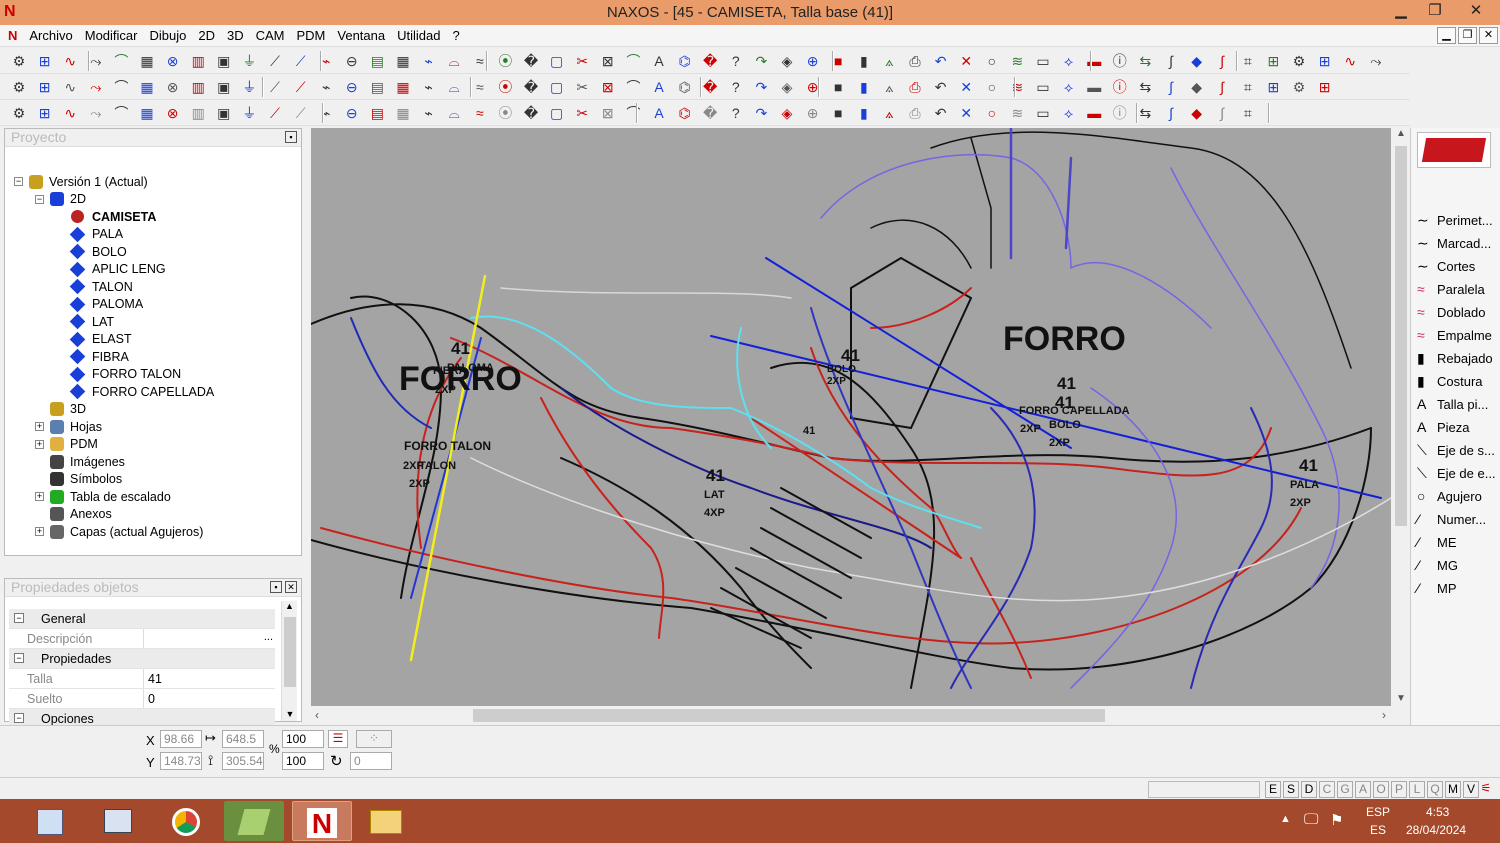  What do you see at coordinates (915, 113) in the screenshot?
I see `toolbar-tool-icon: ⎙` at bounding box center [915, 113].